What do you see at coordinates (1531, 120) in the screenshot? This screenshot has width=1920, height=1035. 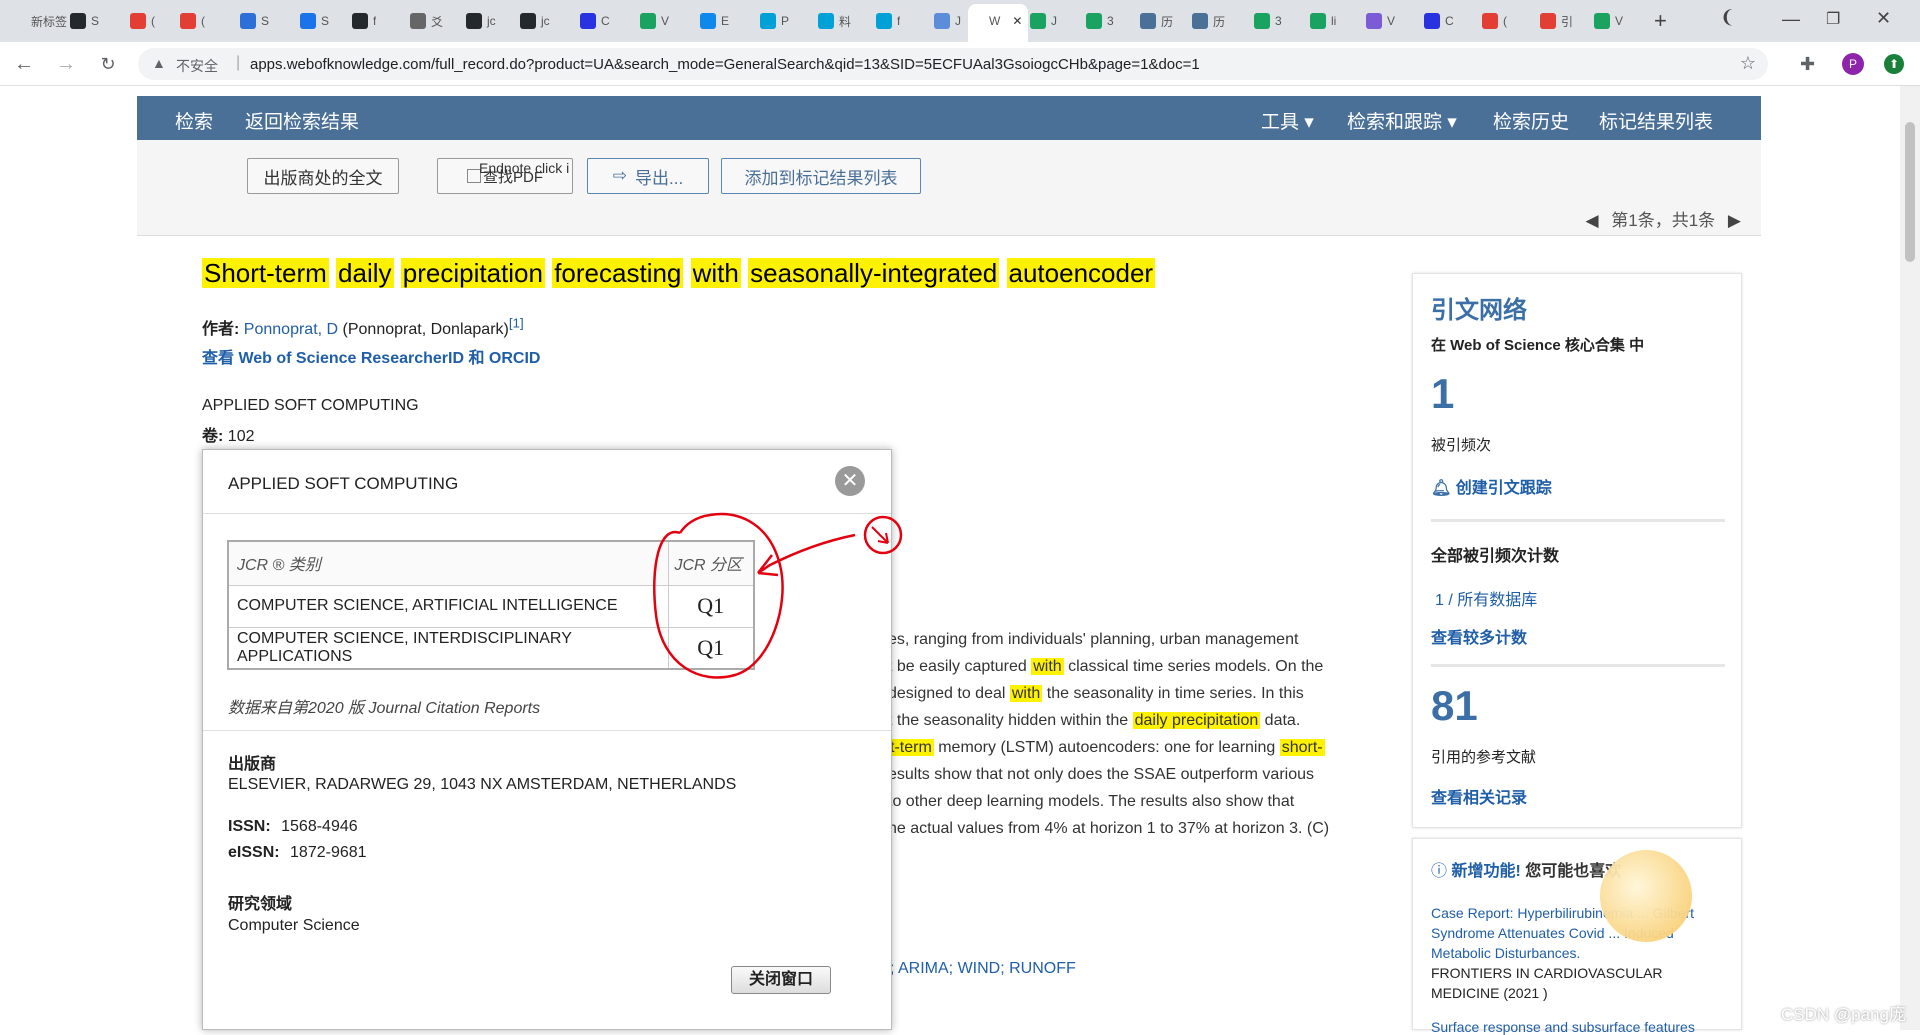 I see `nav-search-history: 检索历史` at bounding box center [1531, 120].